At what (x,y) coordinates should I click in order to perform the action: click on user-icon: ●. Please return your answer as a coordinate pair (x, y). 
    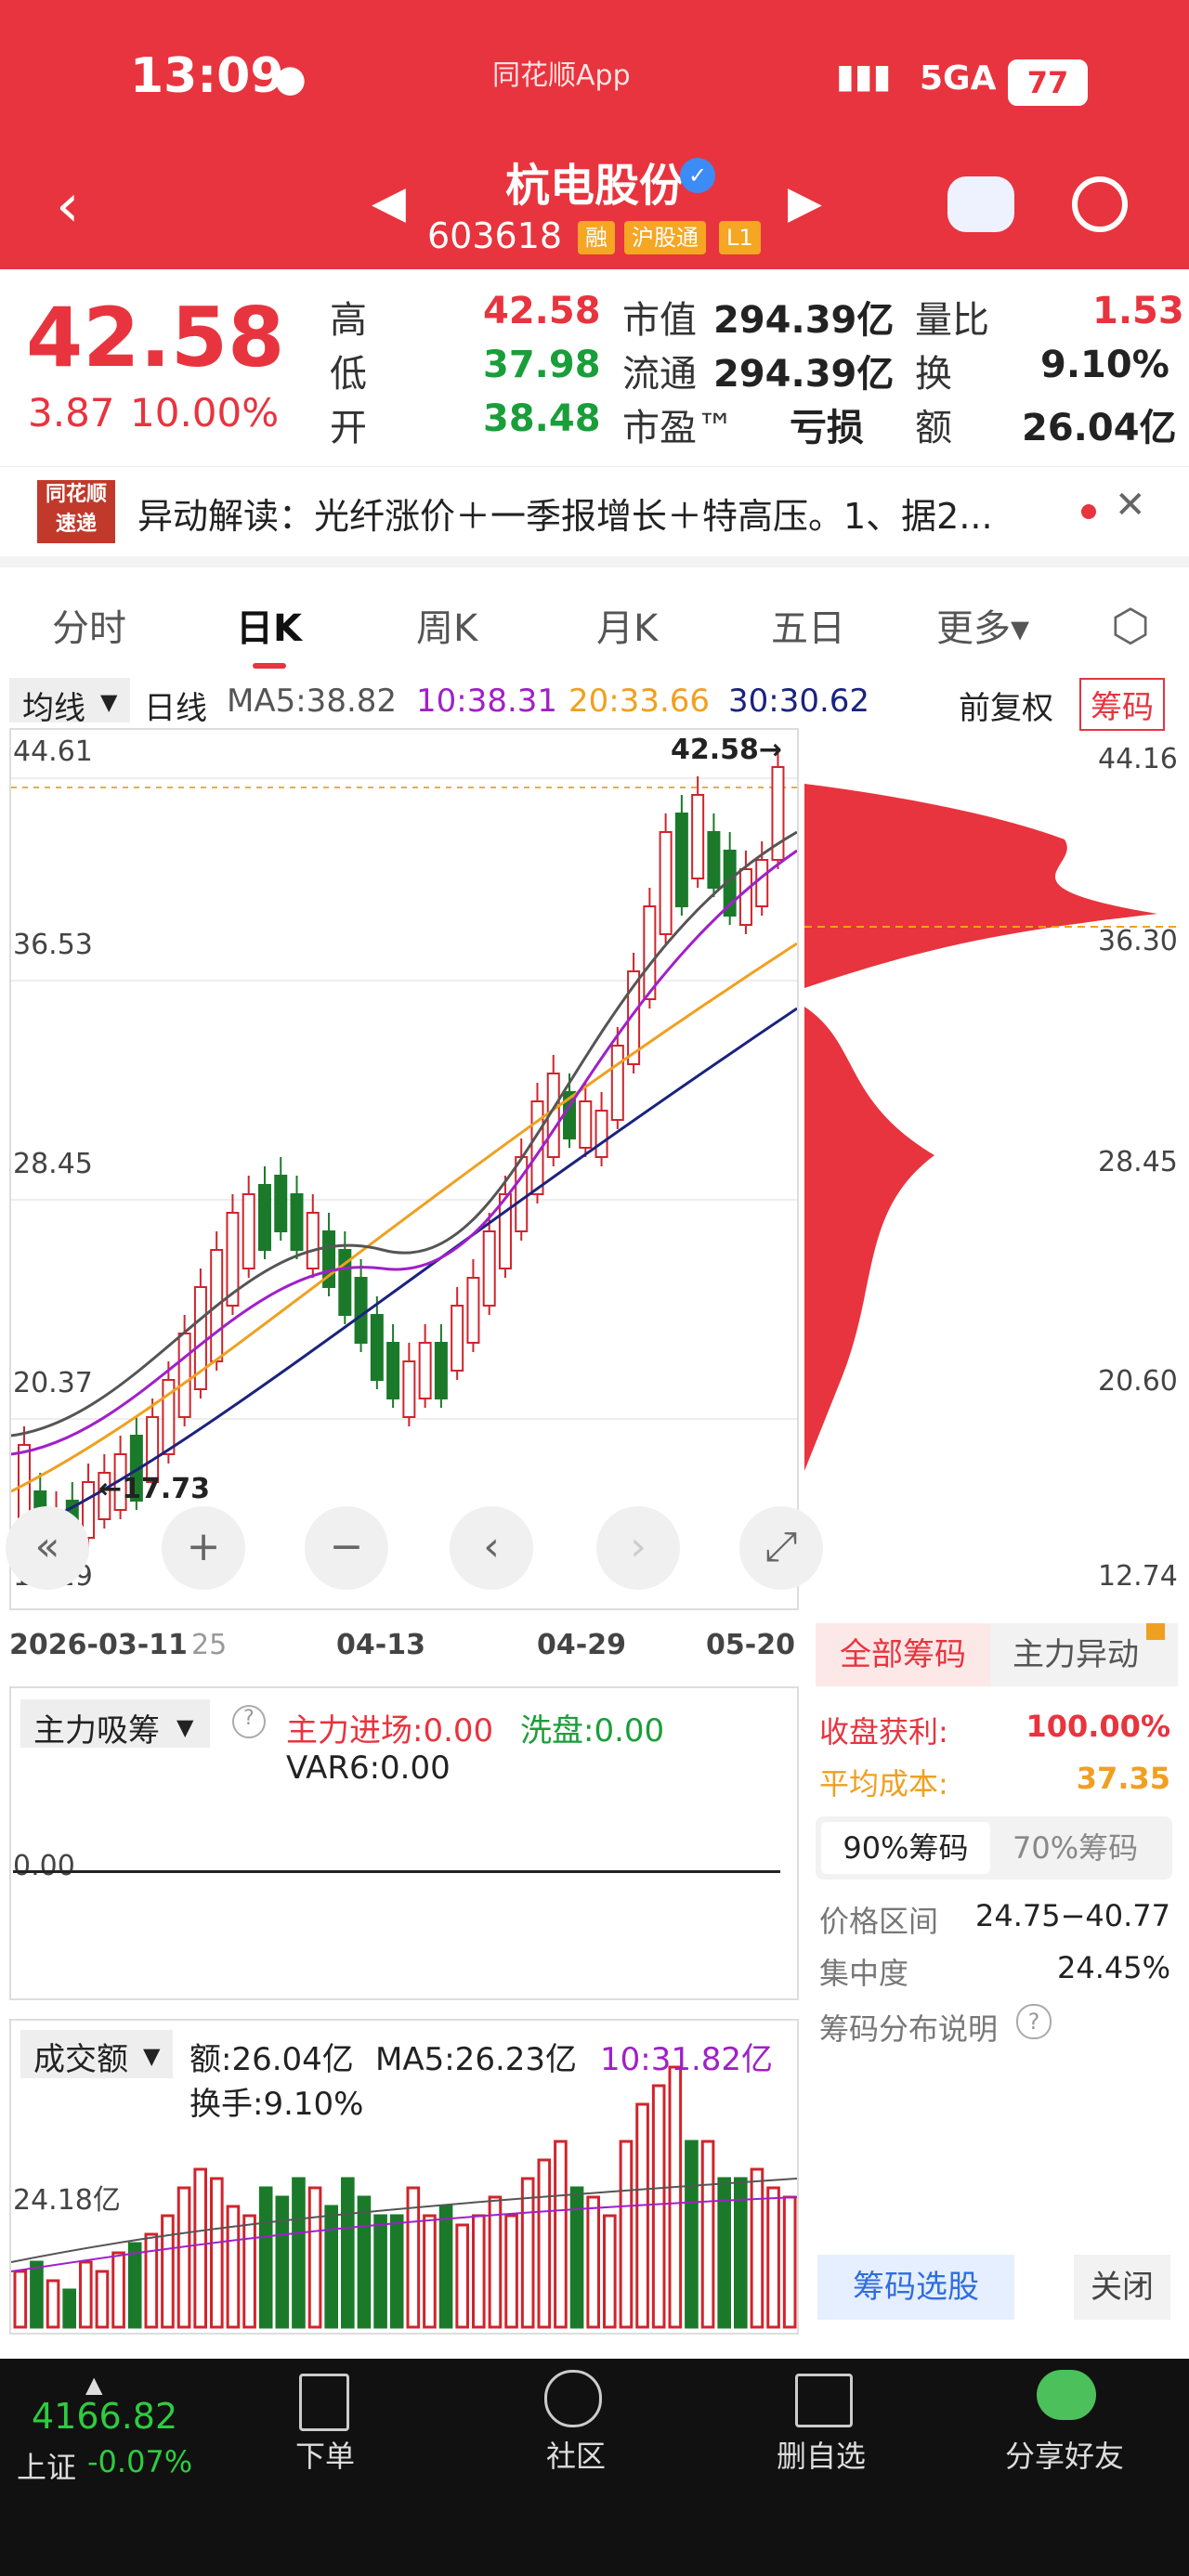
    Looking at the image, I should click on (290, 79).